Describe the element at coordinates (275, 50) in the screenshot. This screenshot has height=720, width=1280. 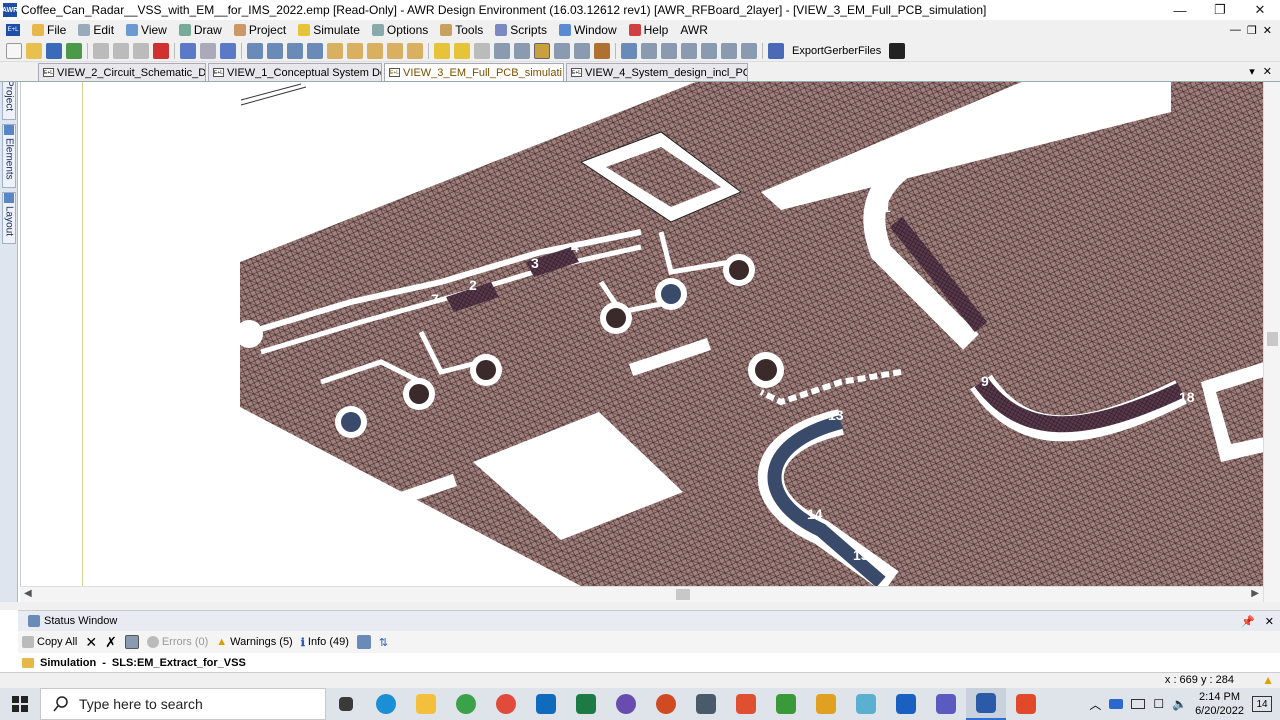
I see `zoom-out-icon` at that location.